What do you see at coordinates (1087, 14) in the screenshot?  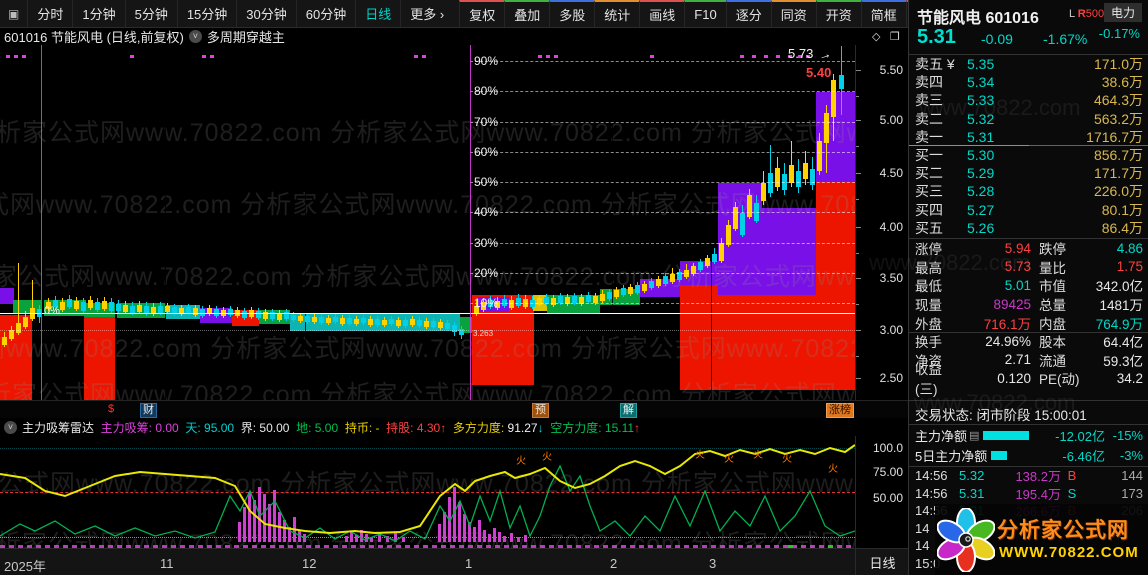 I see `stock-tags: L R500` at bounding box center [1087, 14].